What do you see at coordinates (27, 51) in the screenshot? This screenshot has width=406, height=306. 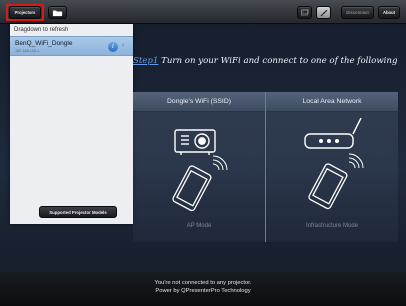 I see `device-ip: 192.168.168.1` at bounding box center [27, 51].